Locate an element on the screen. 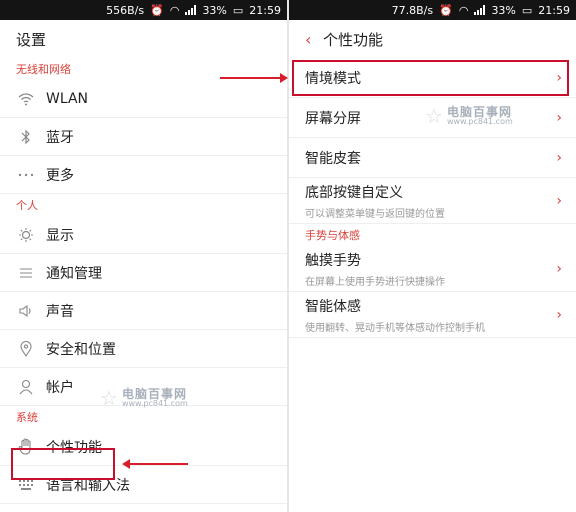 The image size is (576, 512). status-bar: 556B/s ⏰ ◠ 33% ▭ 21:59 is located at coordinates (143, 10).